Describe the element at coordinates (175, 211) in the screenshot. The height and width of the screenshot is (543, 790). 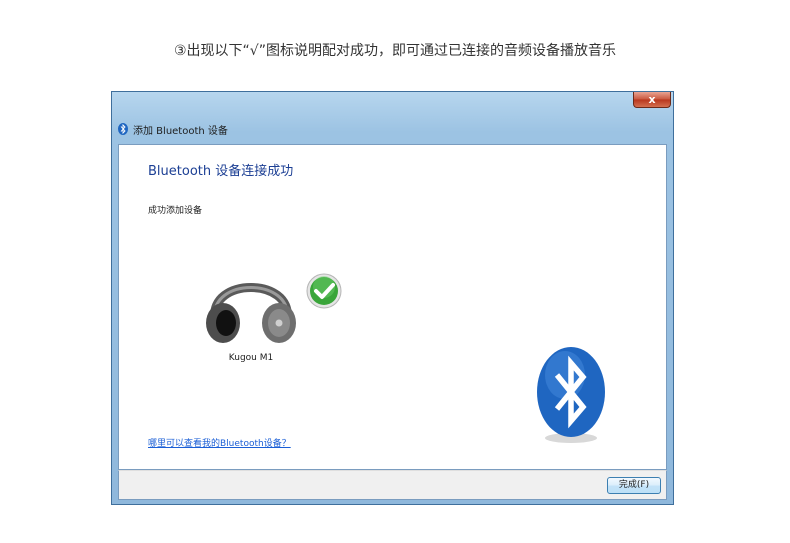
I see `success-message: 成功添加设备` at that location.